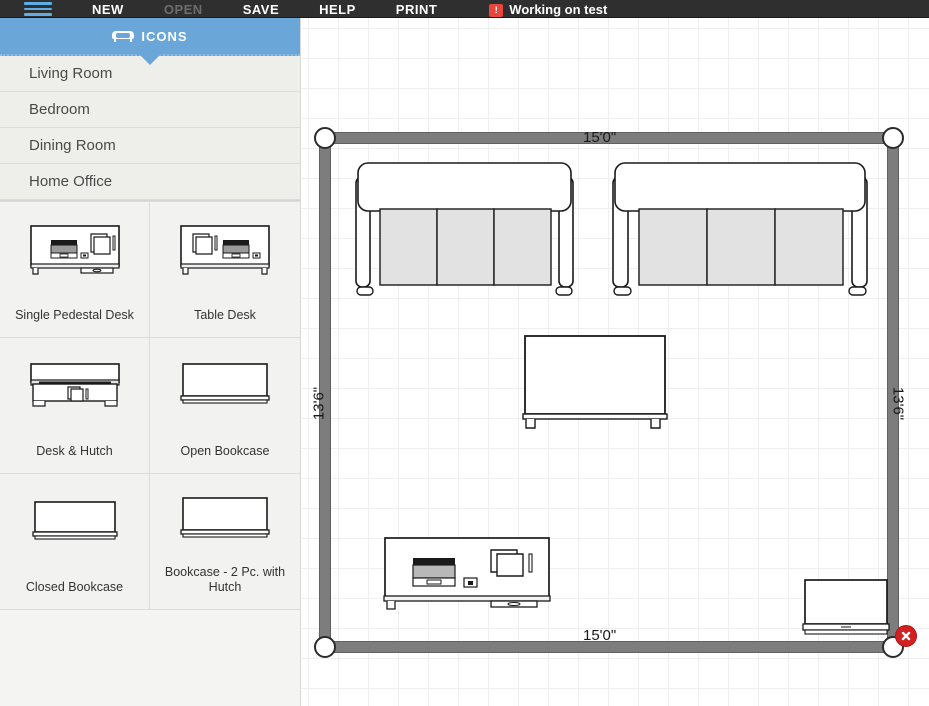 Image resolution: width=929 pixels, height=706 pixels. I want to click on item-label: Open Bookcase, so click(225, 451).